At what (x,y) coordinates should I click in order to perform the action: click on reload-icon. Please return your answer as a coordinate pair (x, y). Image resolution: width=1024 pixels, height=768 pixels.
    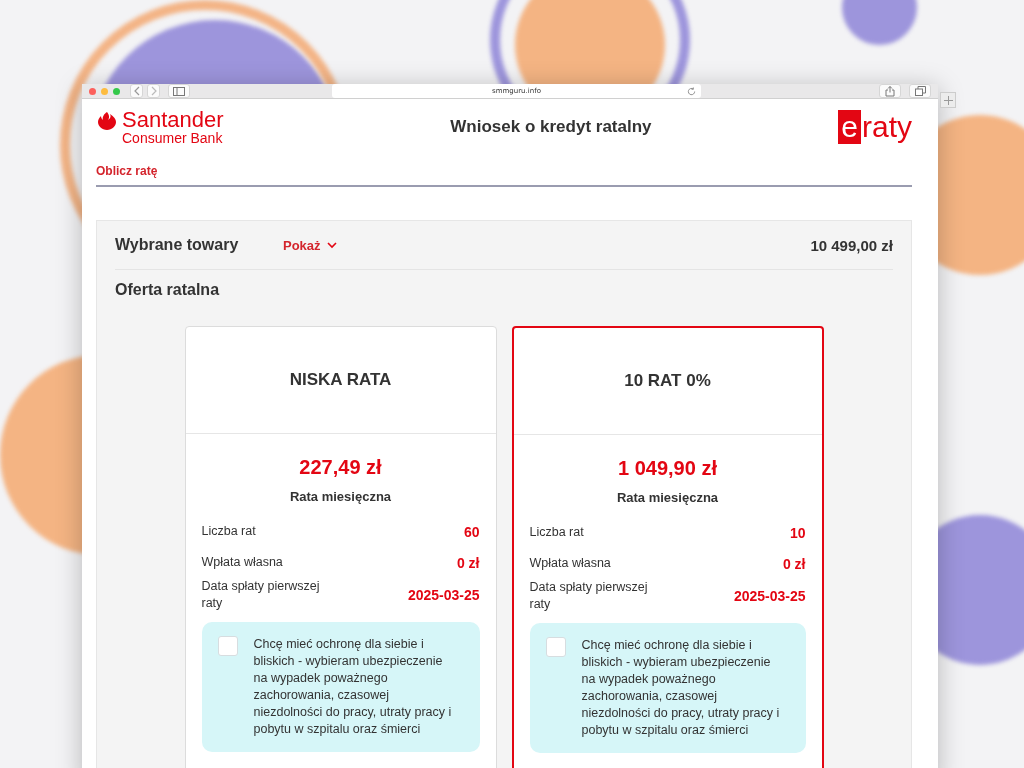
    Looking at the image, I should click on (691, 91).